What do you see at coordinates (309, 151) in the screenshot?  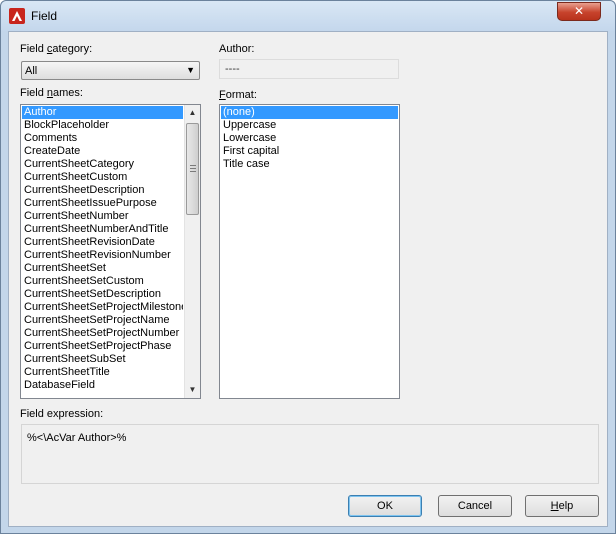 I see `format-item: First capital` at bounding box center [309, 151].